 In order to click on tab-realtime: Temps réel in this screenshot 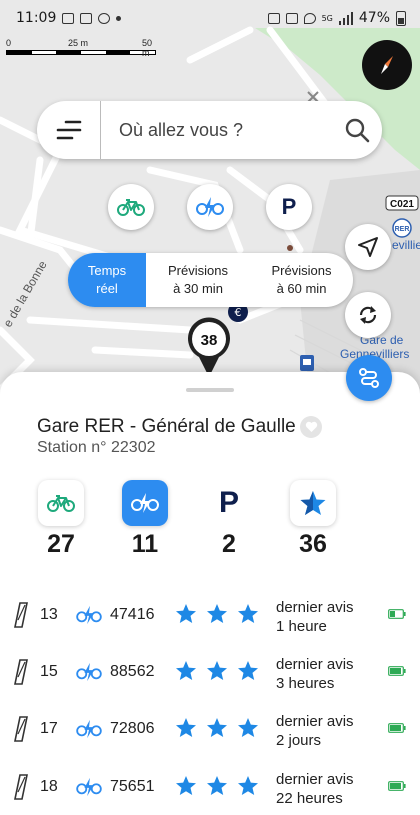, I will do `click(107, 280)`.